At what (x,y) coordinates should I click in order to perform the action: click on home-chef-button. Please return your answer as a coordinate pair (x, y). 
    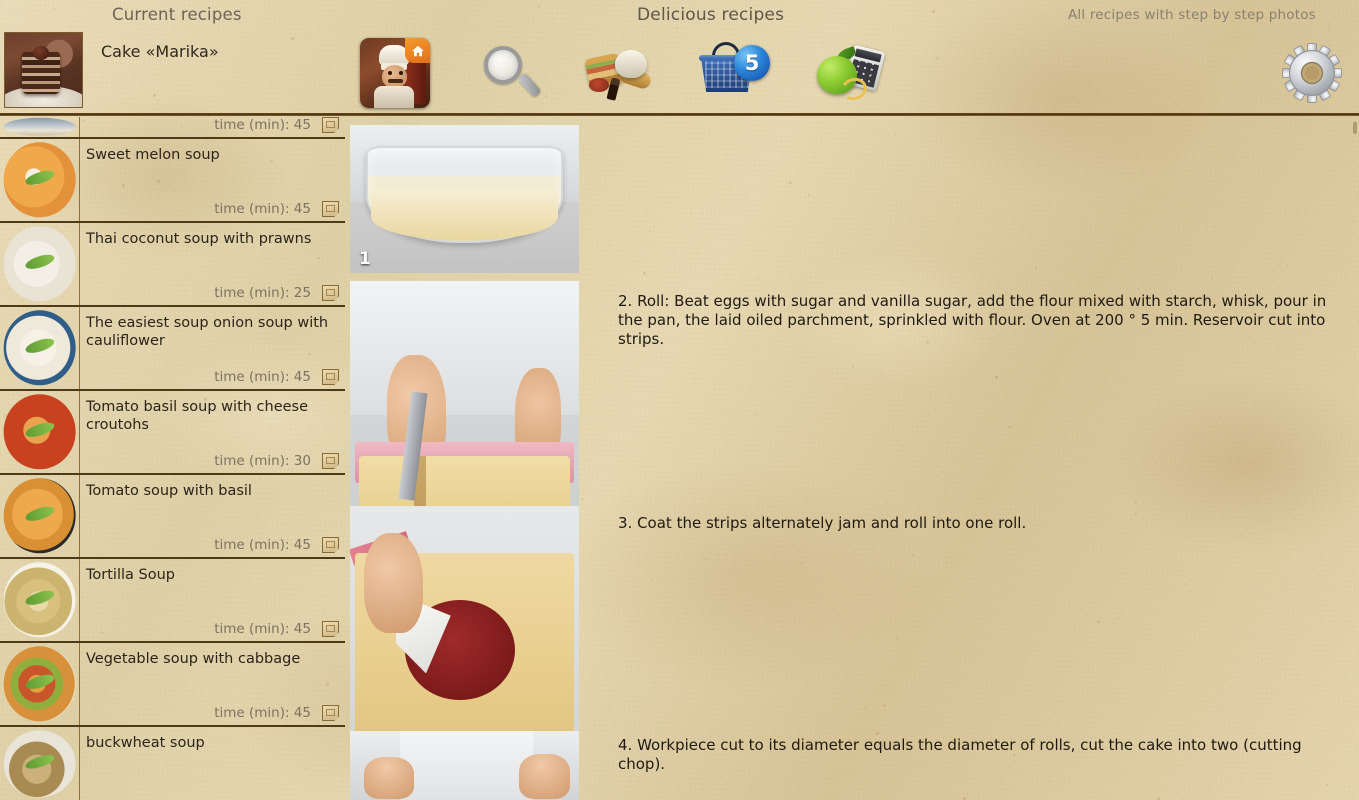
    Looking at the image, I should click on (395, 73).